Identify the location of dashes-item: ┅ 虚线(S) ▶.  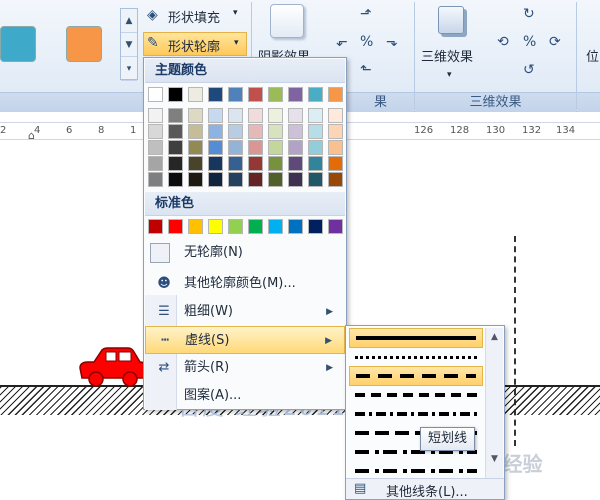
(245, 340).